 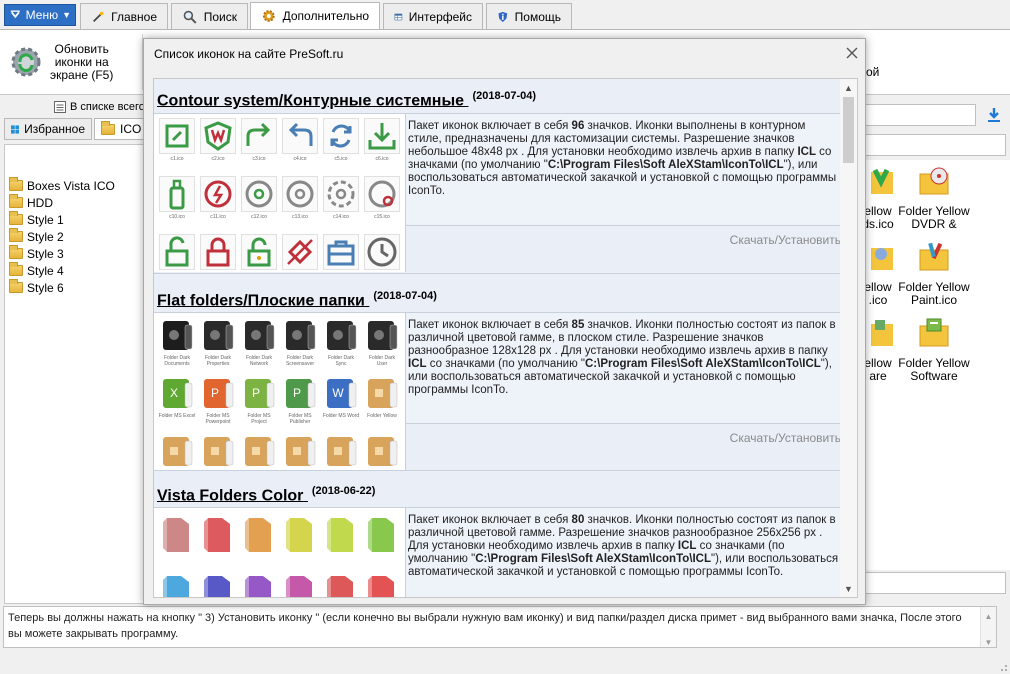 What do you see at coordinates (218, 342) in the screenshot?
I see `preview-icon: Folder Dark Properties` at bounding box center [218, 342].